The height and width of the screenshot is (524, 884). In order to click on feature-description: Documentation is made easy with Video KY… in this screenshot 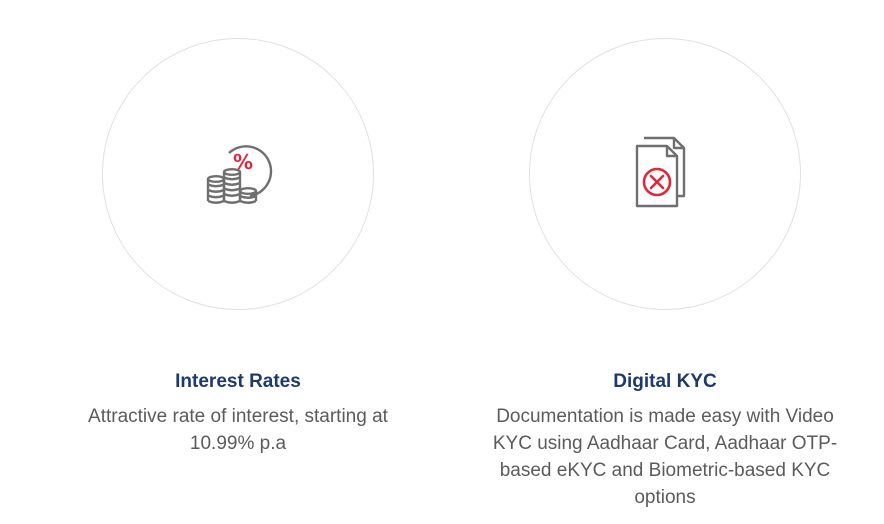, I will do `click(665, 457)`.